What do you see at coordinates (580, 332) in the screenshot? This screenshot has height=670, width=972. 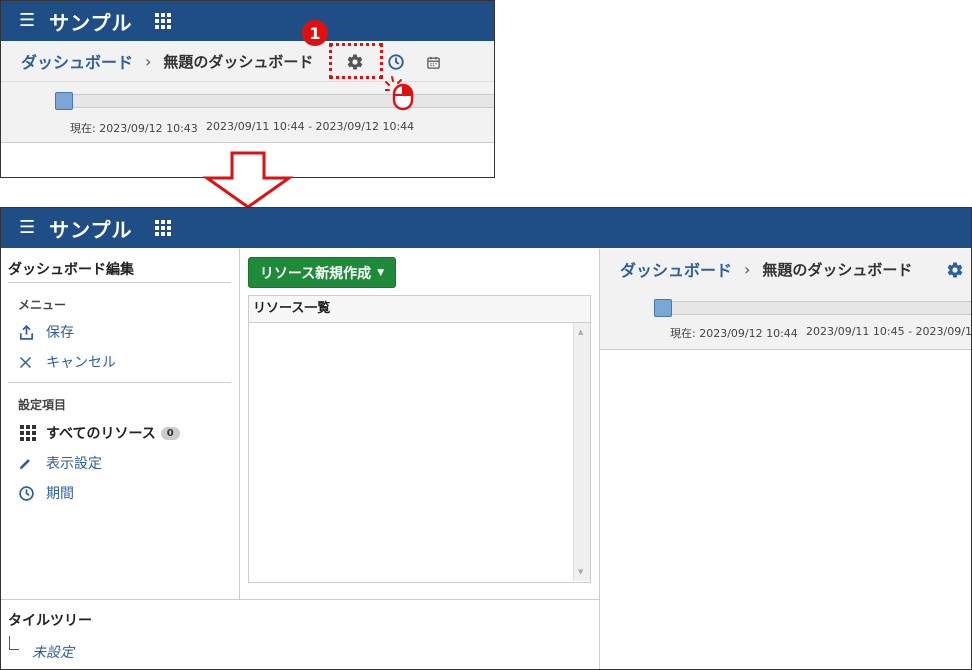 I see `scroll-up-icon: ▲` at bounding box center [580, 332].